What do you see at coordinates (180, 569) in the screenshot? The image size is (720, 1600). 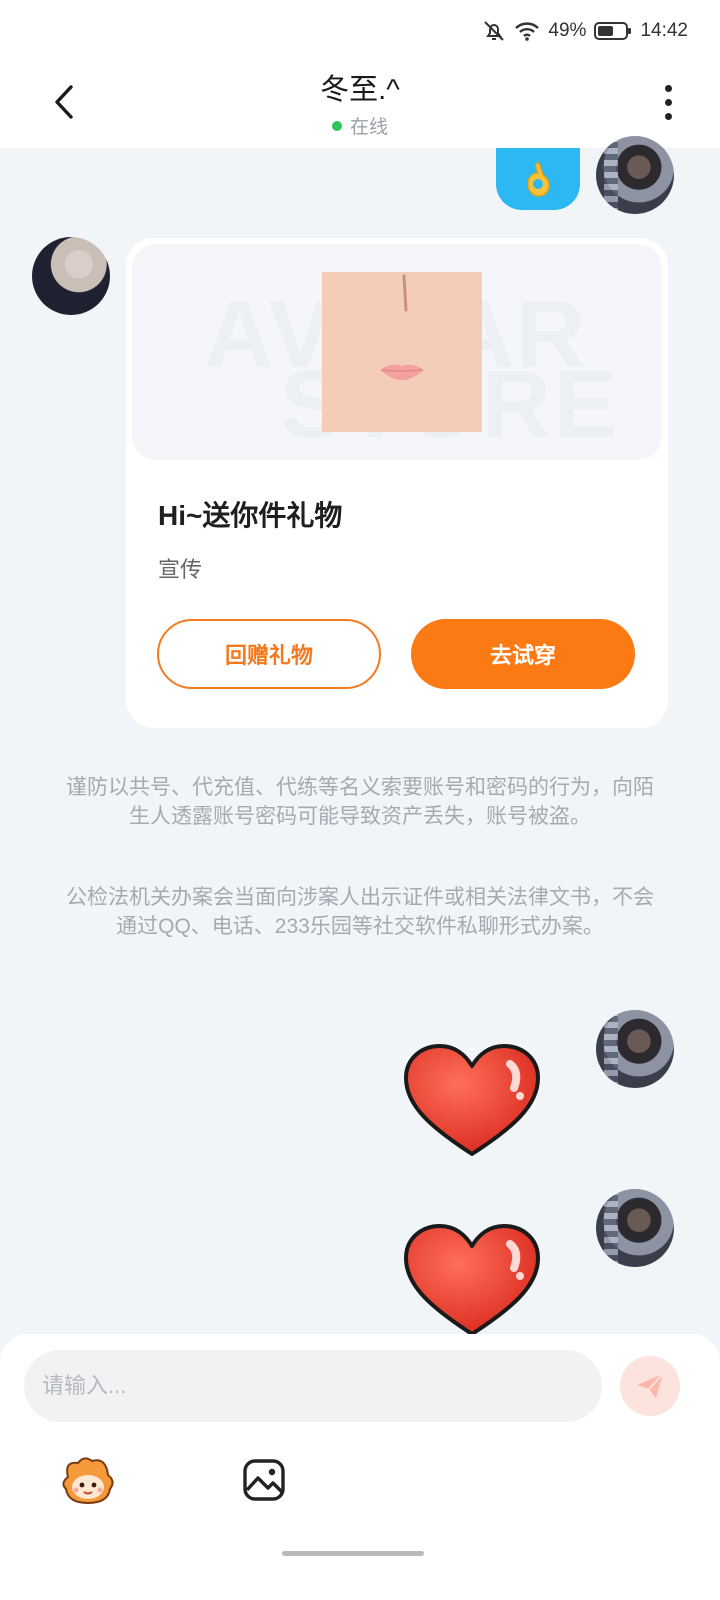 I see `gift-subtitle: 宣传` at bounding box center [180, 569].